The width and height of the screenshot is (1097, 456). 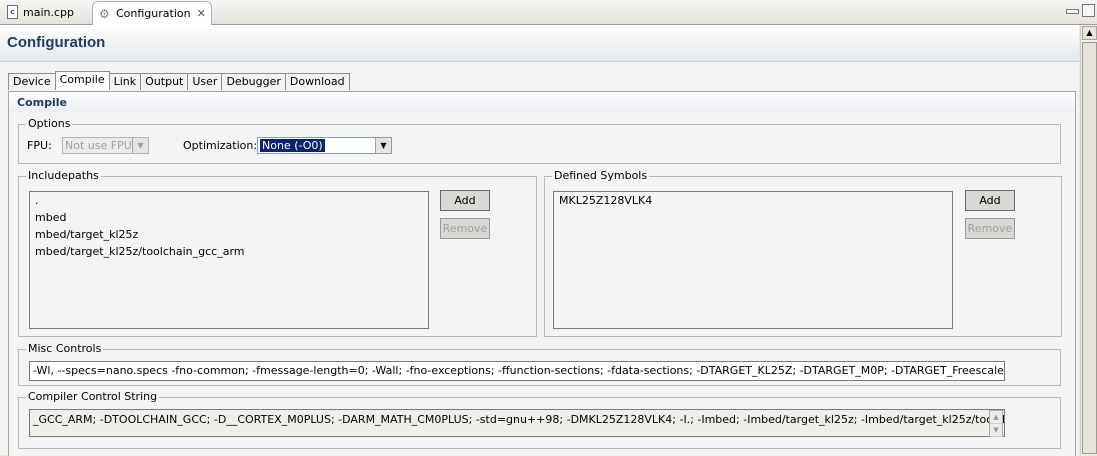 What do you see at coordinates (253, 81) in the screenshot?
I see `tab-debugger: Debugger` at bounding box center [253, 81].